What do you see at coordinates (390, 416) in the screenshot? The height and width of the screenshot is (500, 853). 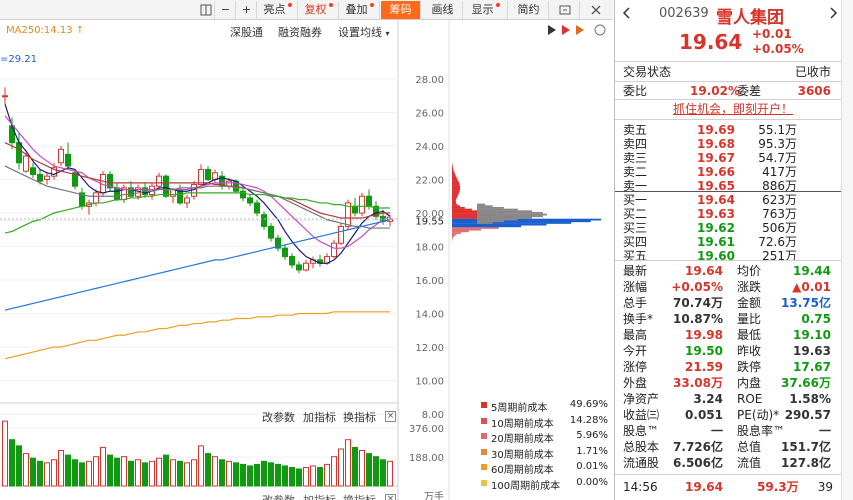 I see `close-subpanel-icon: ×` at bounding box center [390, 416].